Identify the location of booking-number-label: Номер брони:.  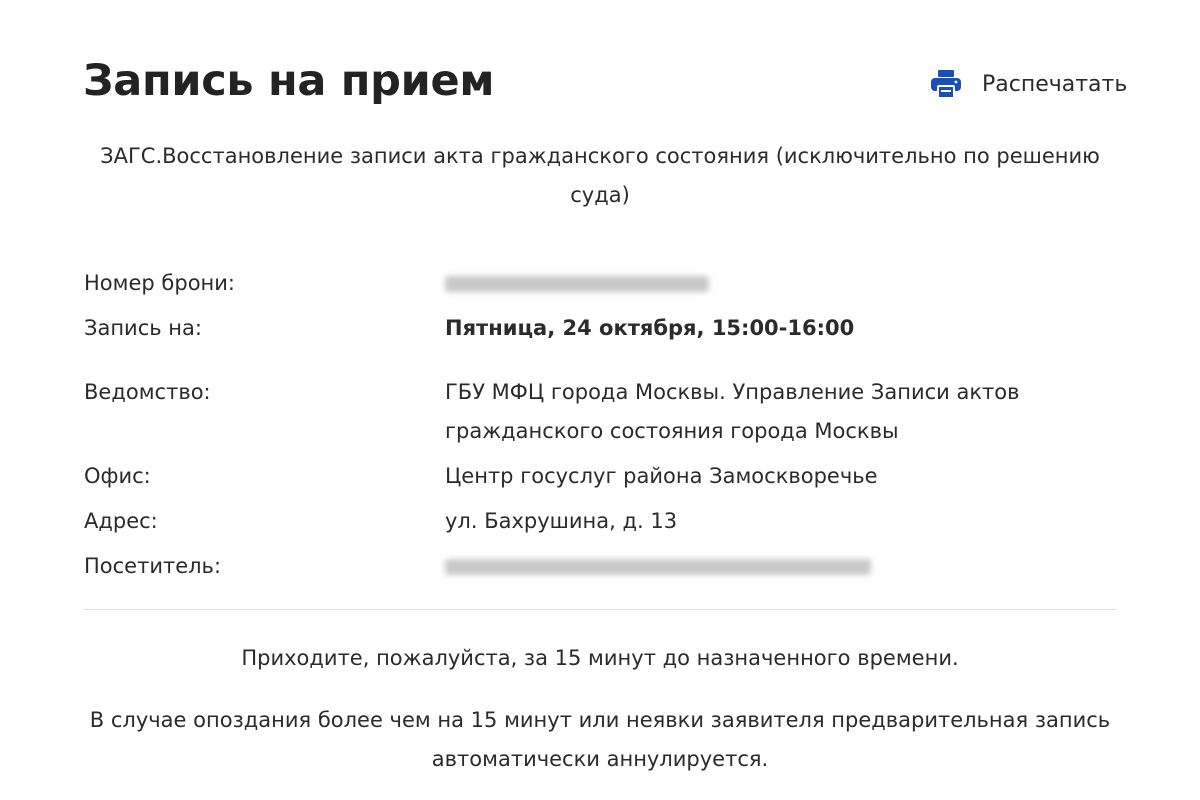
(159, 283).